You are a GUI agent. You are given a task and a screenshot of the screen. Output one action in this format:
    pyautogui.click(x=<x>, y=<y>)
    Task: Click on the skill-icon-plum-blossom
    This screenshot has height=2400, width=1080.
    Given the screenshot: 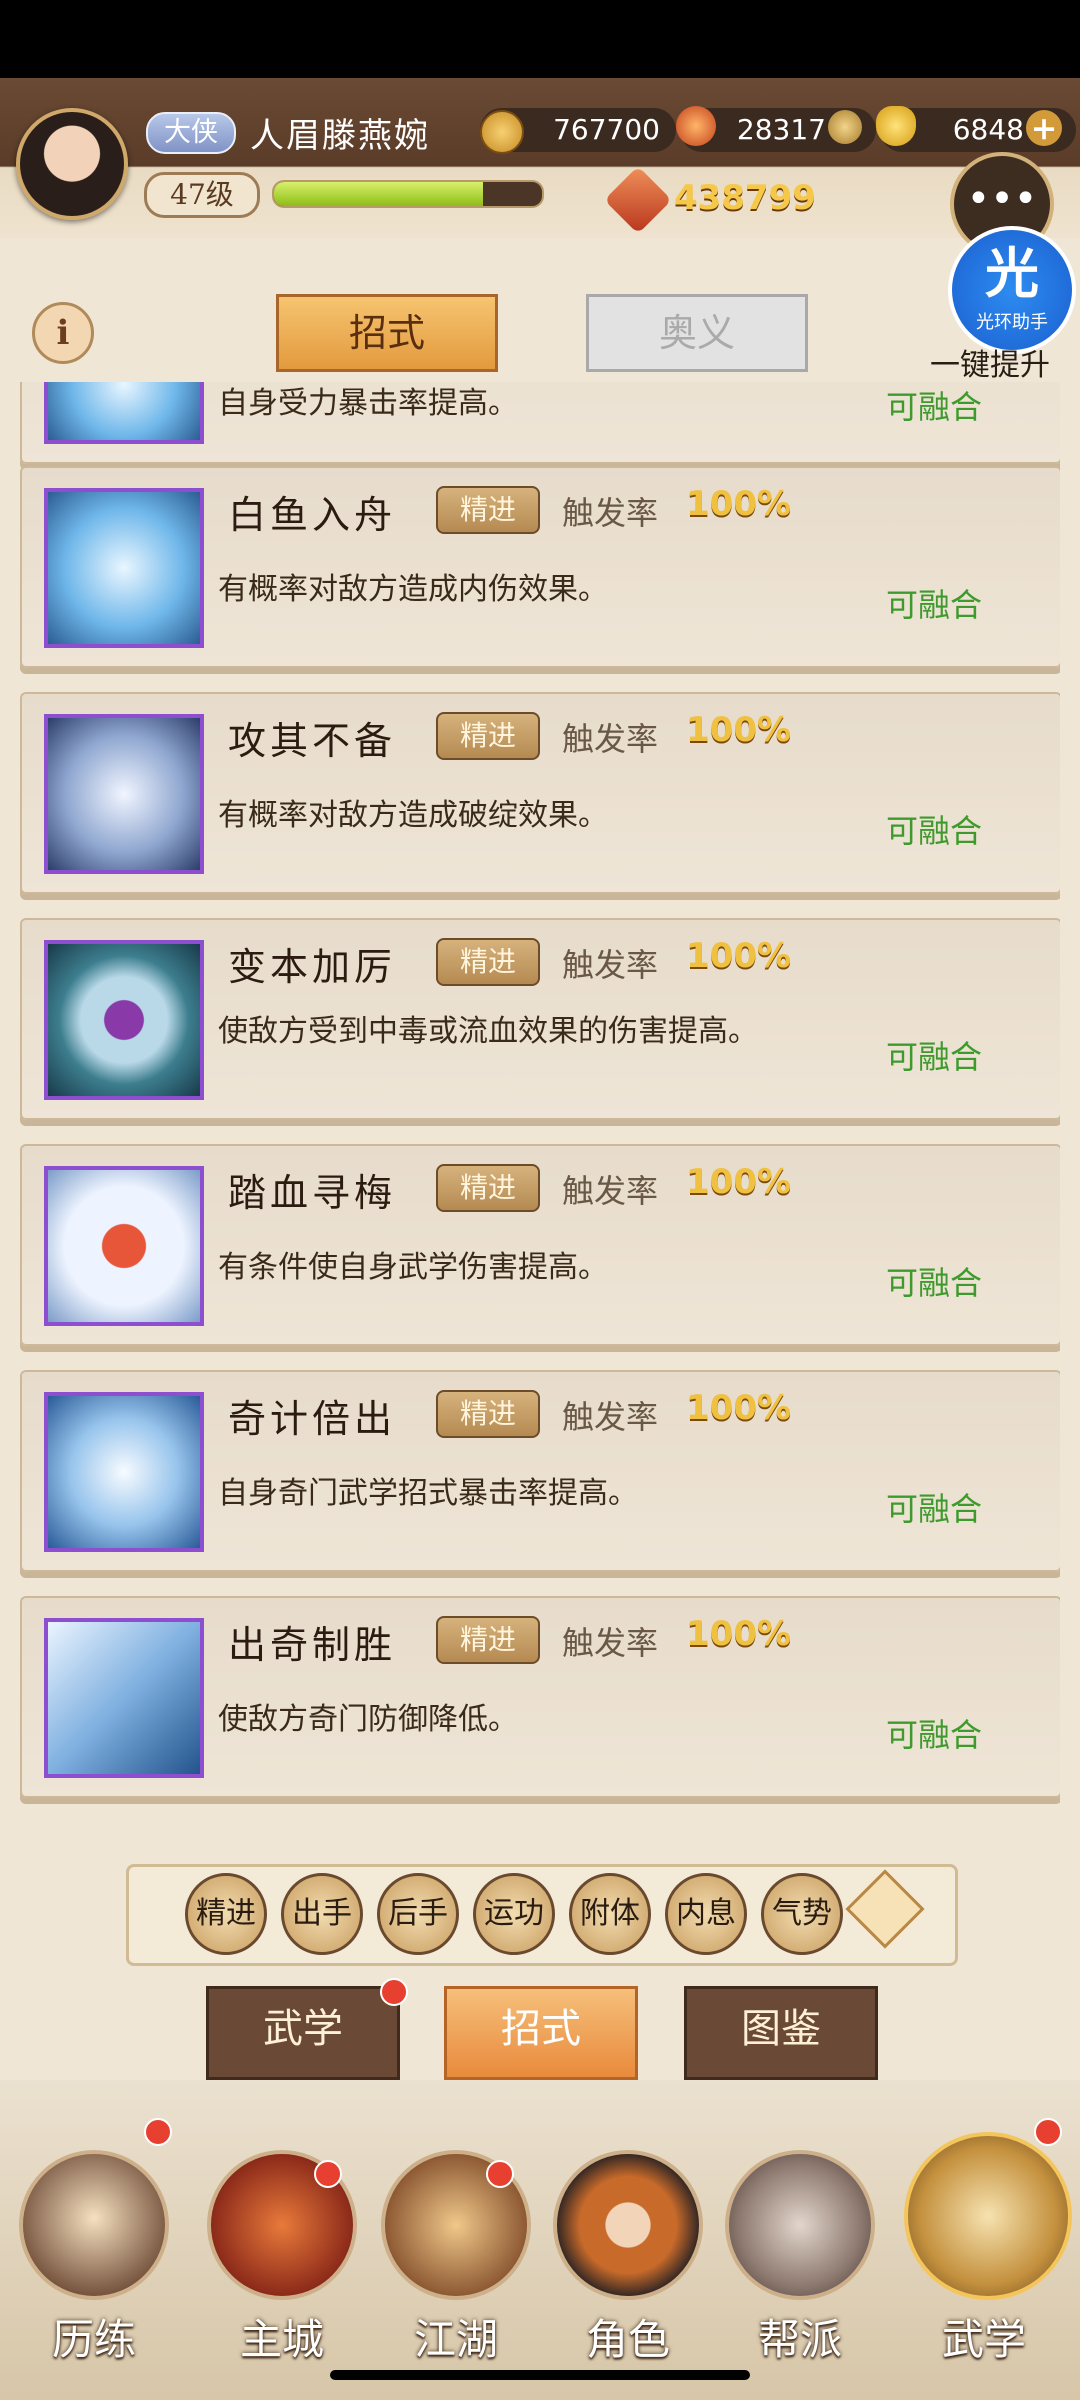 What is the action you would take?
    pyautogui.click(x=124, y=1246)
    